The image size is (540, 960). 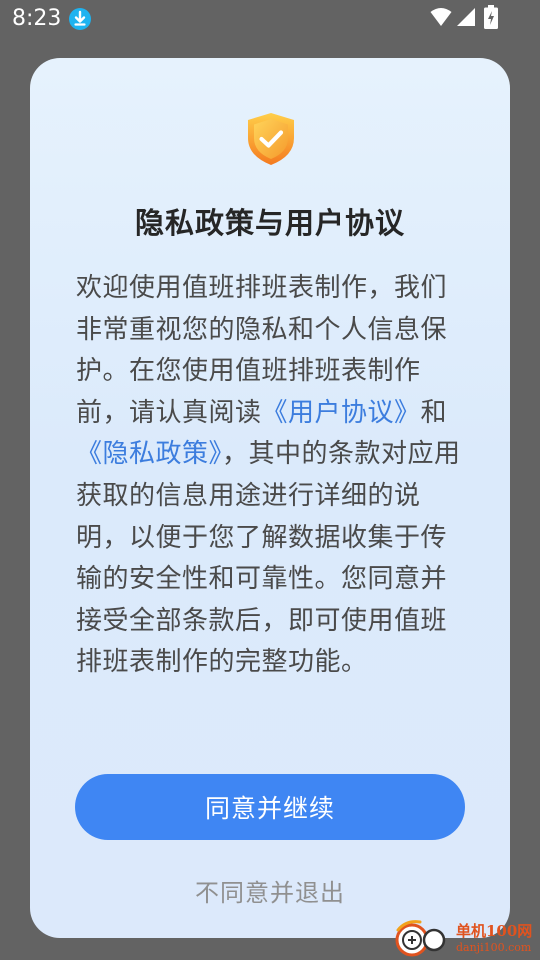 I want to click on watermark-text: 单机100网, so click(x=494, y=931).